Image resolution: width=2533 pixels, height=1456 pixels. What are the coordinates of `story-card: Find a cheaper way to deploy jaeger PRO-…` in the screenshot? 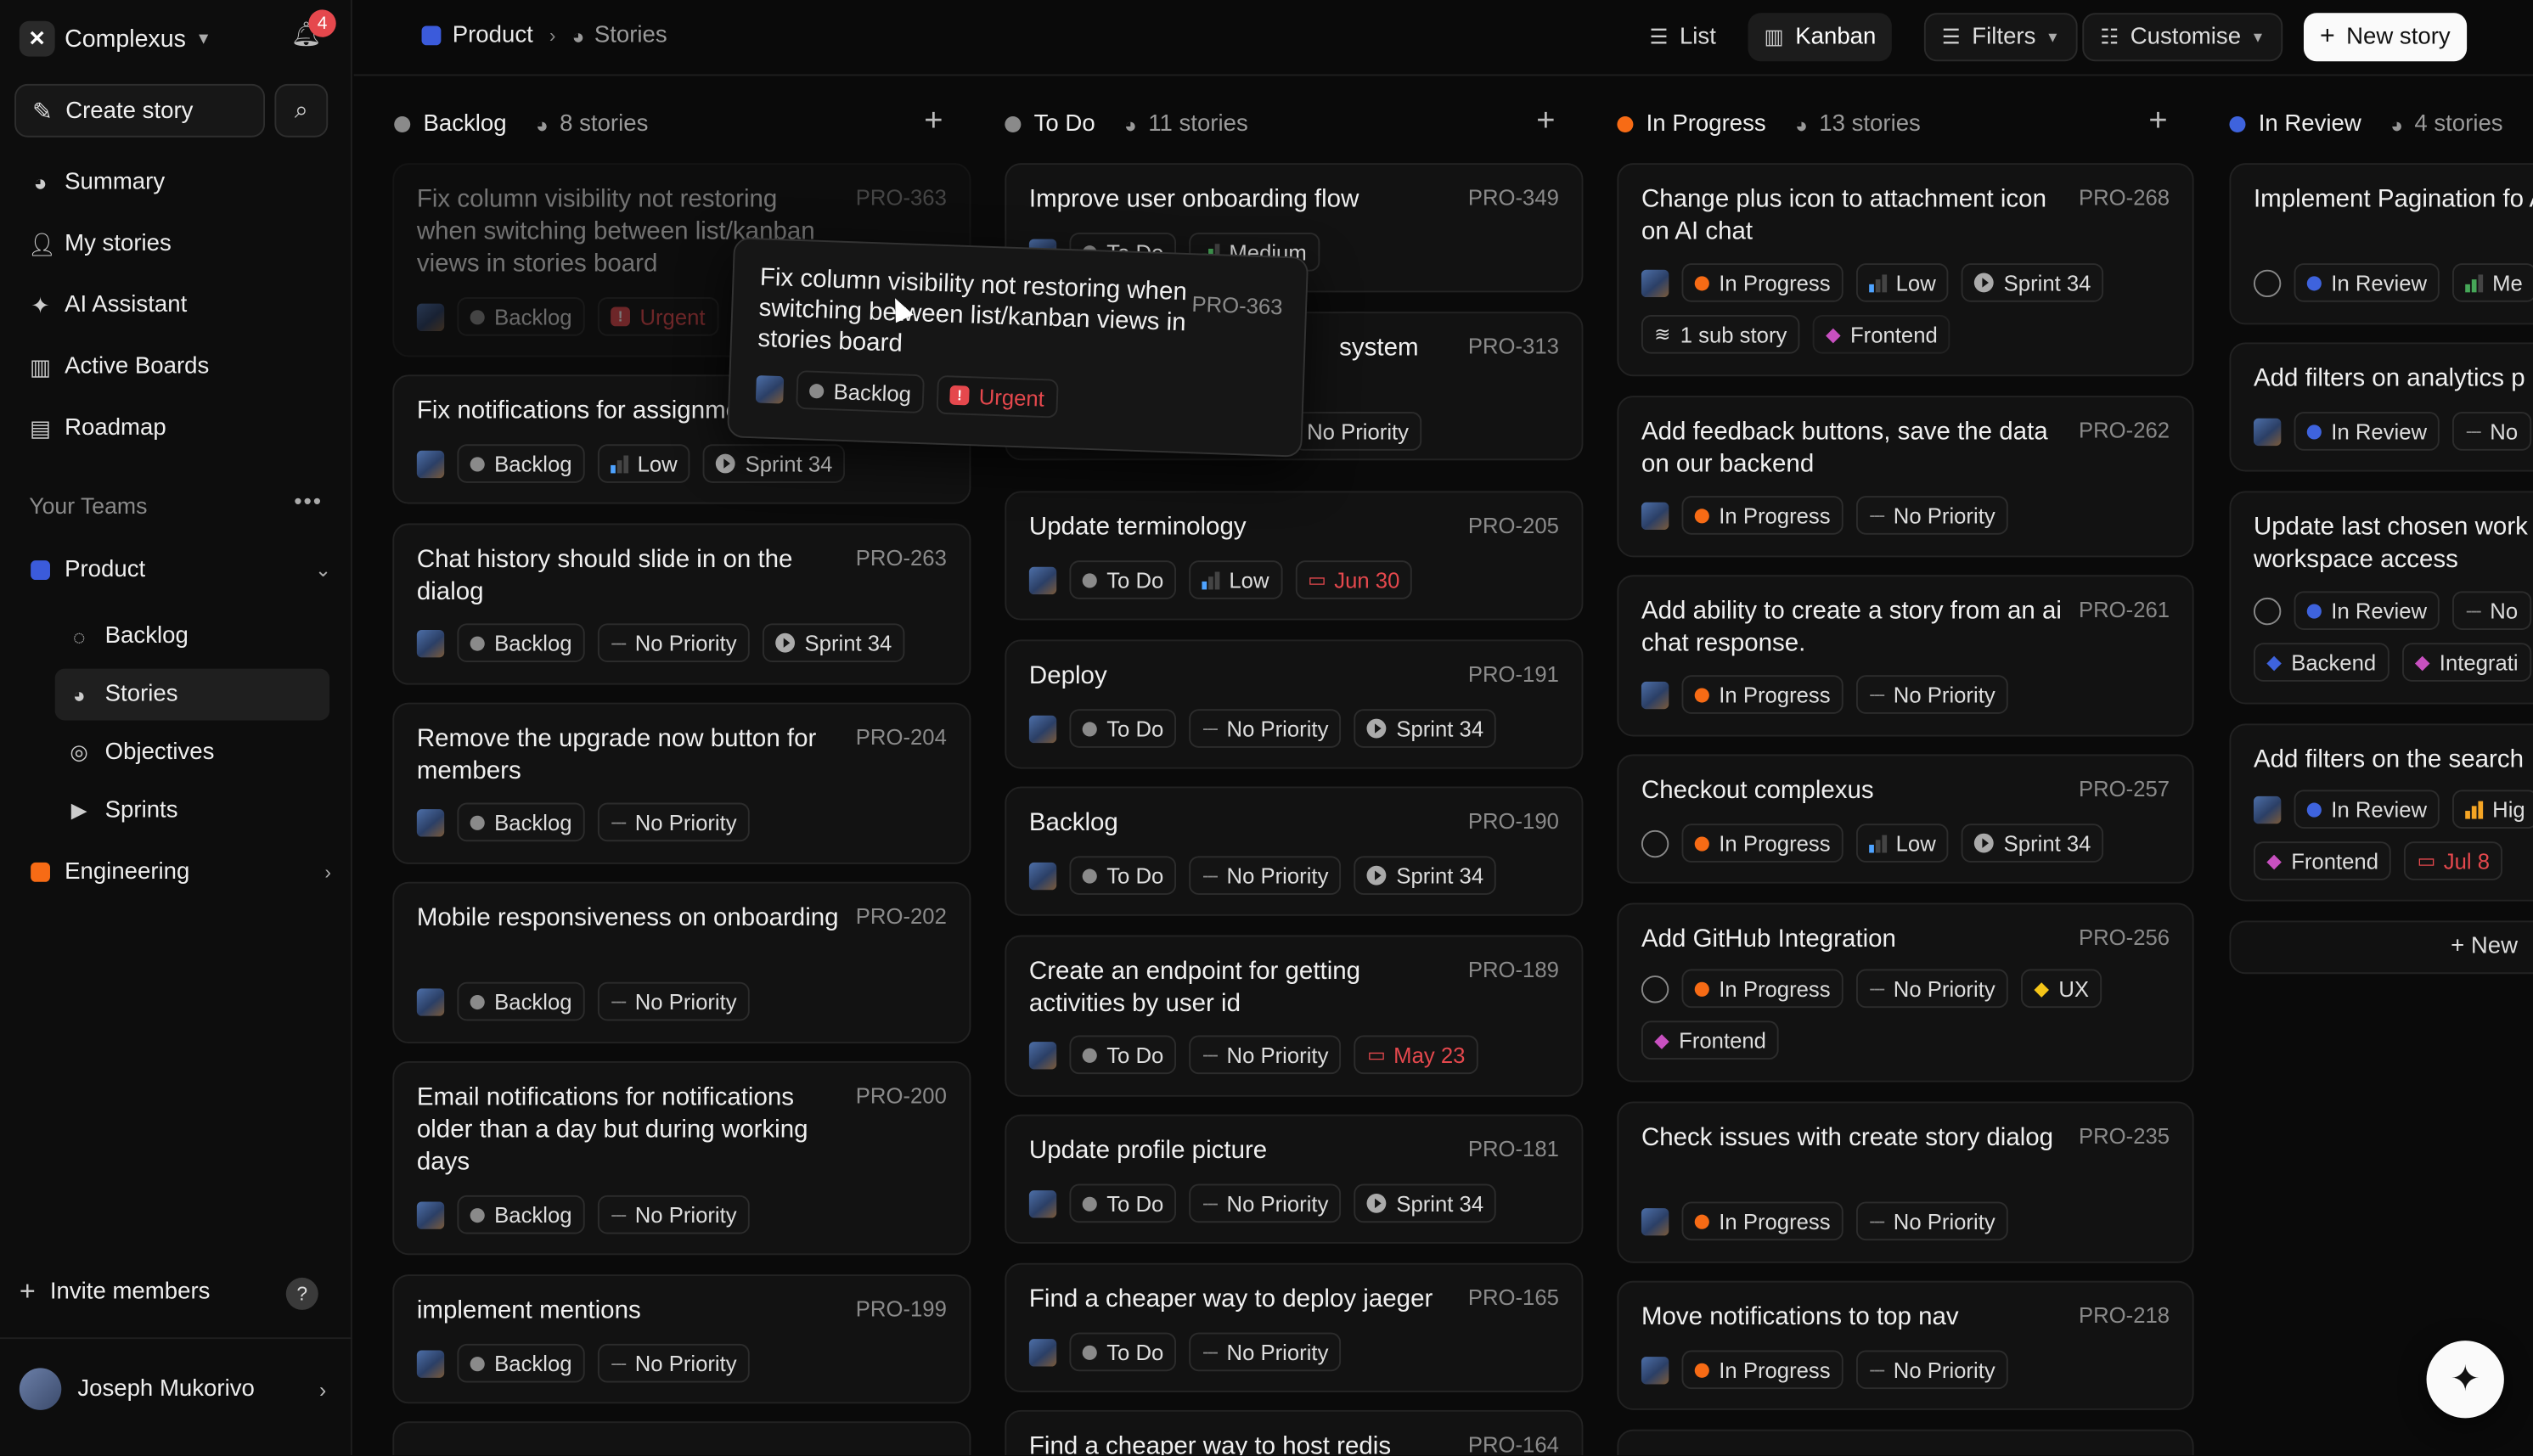 It's located at (1294, 1327).